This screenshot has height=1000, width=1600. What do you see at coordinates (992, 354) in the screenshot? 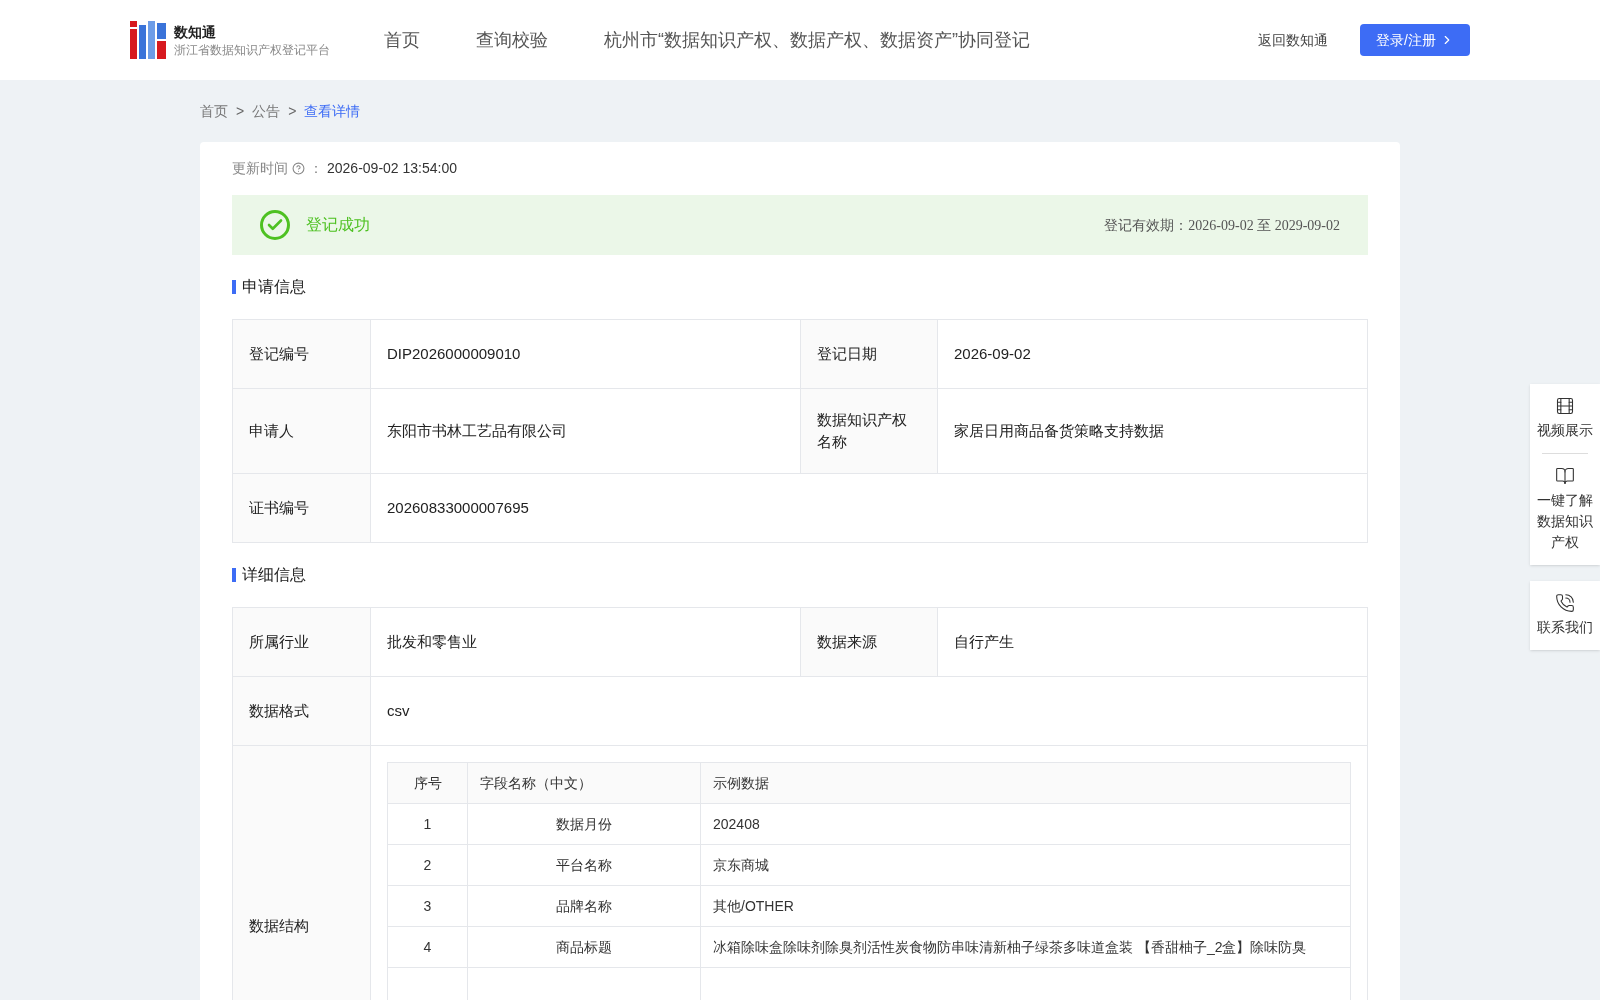
I see `field-value: 2026-09-02` at bounding box center [992, 354].